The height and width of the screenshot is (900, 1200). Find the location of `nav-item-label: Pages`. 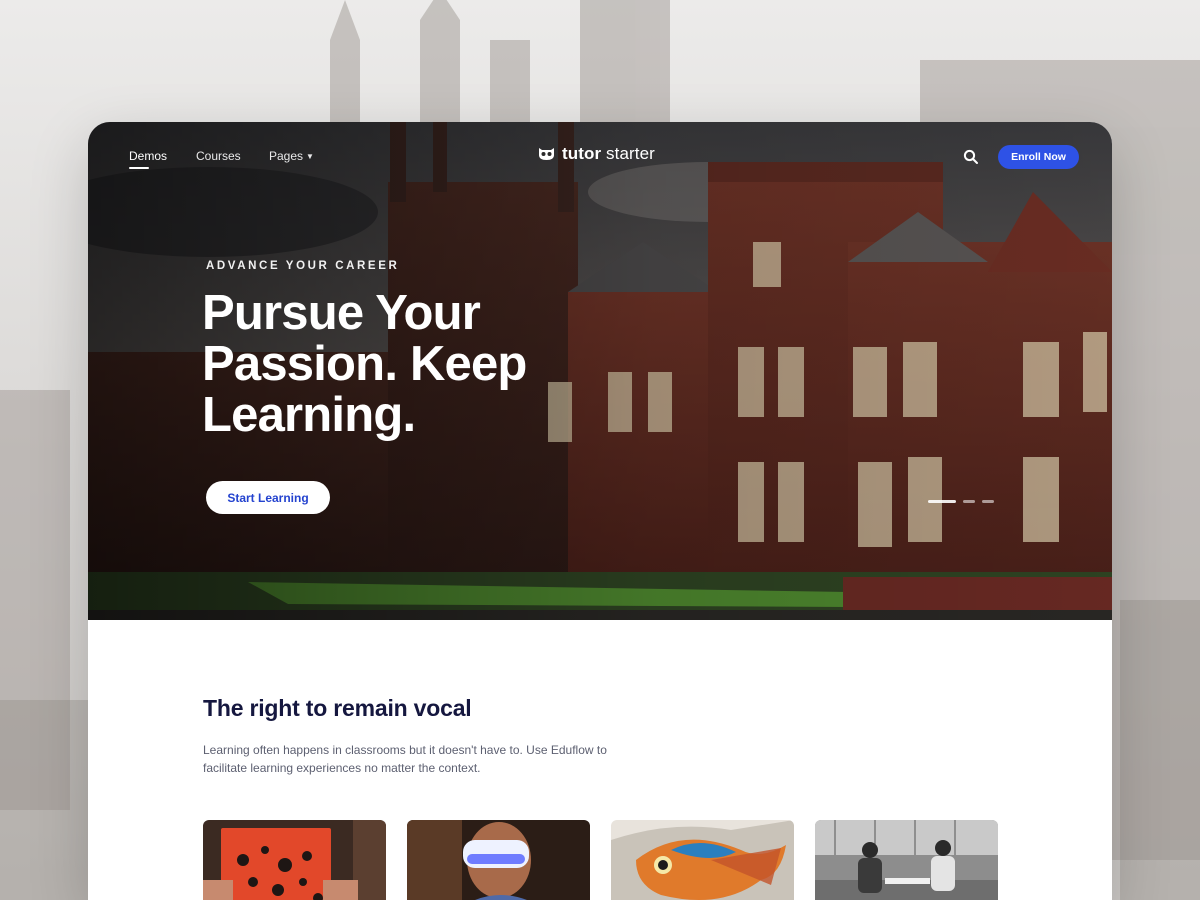

nav-item-label: Pages is located at coordinates (286, 156).